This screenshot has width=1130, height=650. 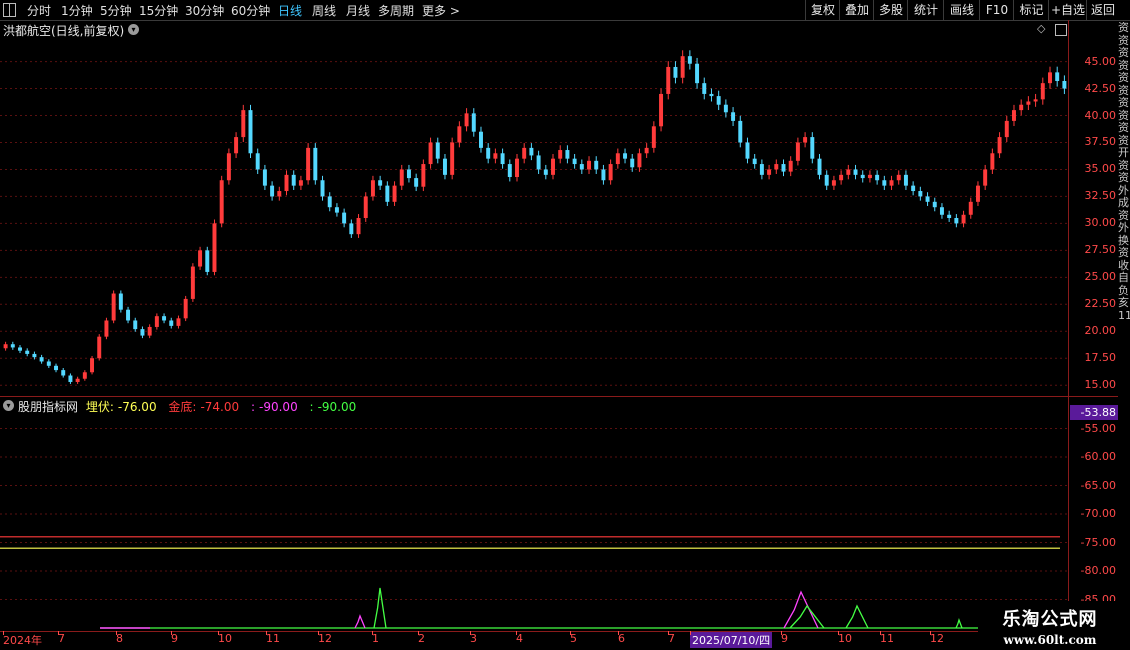 I want to click on multi-stock-button: 多股, so click(x=890, y=10).